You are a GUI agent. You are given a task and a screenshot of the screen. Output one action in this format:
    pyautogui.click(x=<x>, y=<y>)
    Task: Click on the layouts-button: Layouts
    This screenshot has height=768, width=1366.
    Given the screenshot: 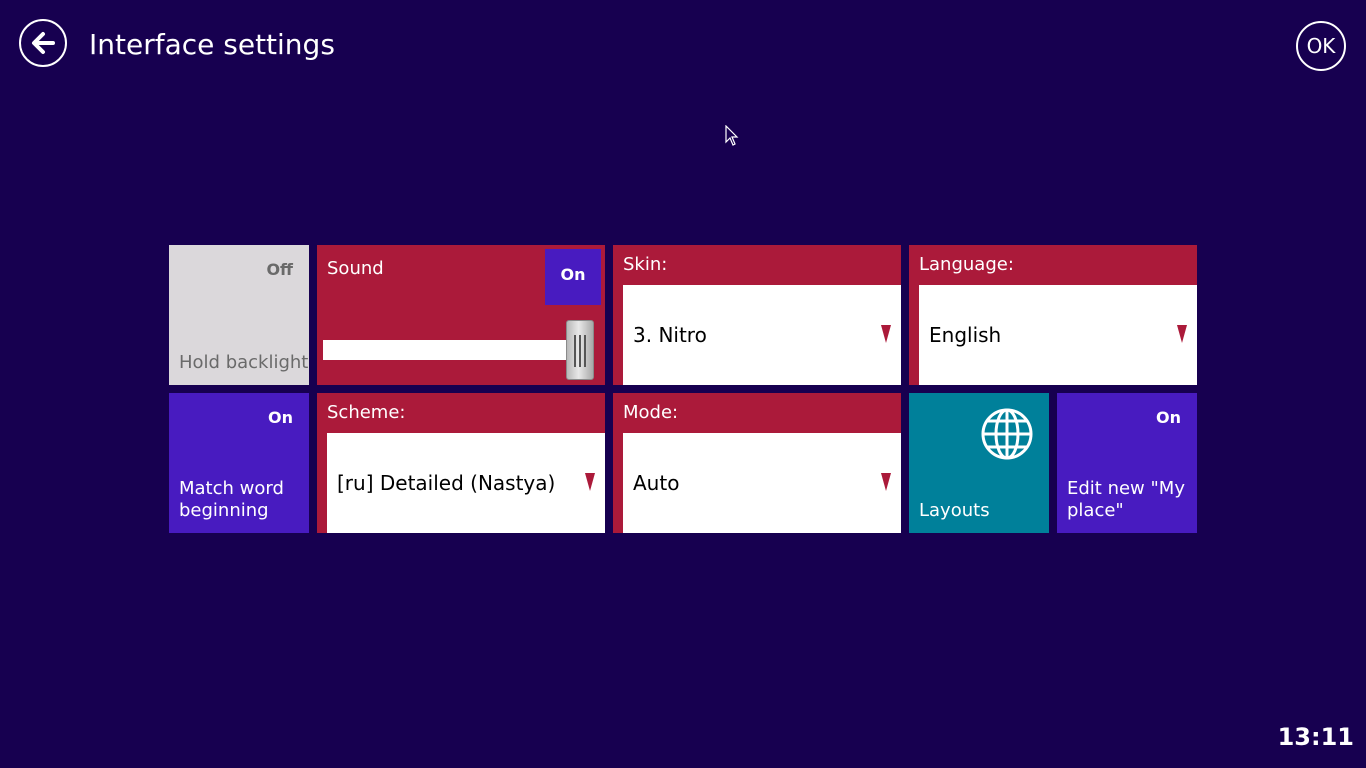 What is the action you would take?
    pyautogui.click(x=979, y=463)
    